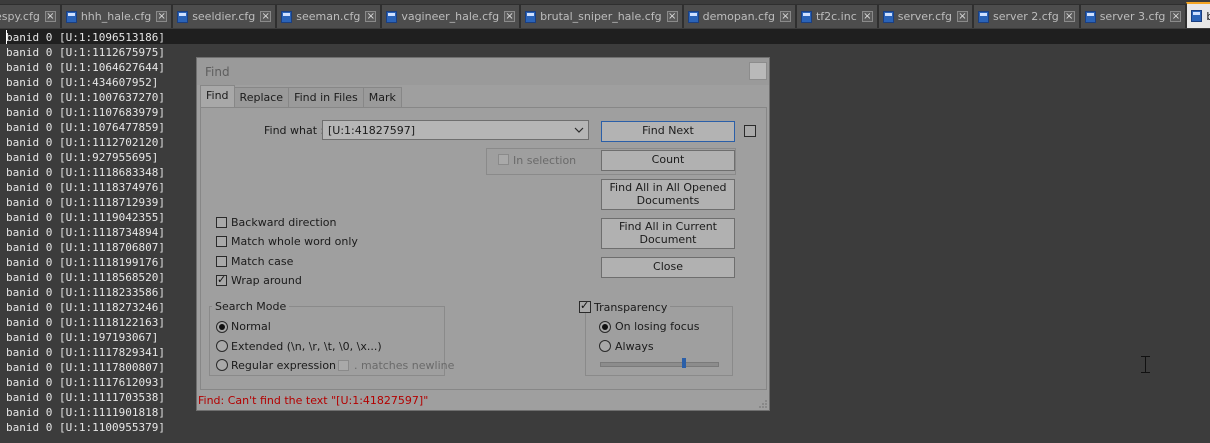 The image size is (1210, 443). I want to click on tab-find-in-files: Find in Files, so click(326, 97).